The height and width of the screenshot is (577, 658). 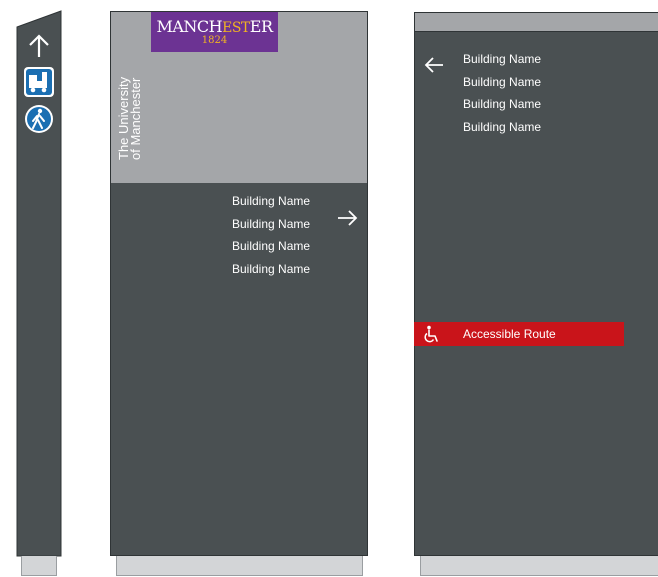 I want to click on logo-year: 1824, so click(x=214, y=40).